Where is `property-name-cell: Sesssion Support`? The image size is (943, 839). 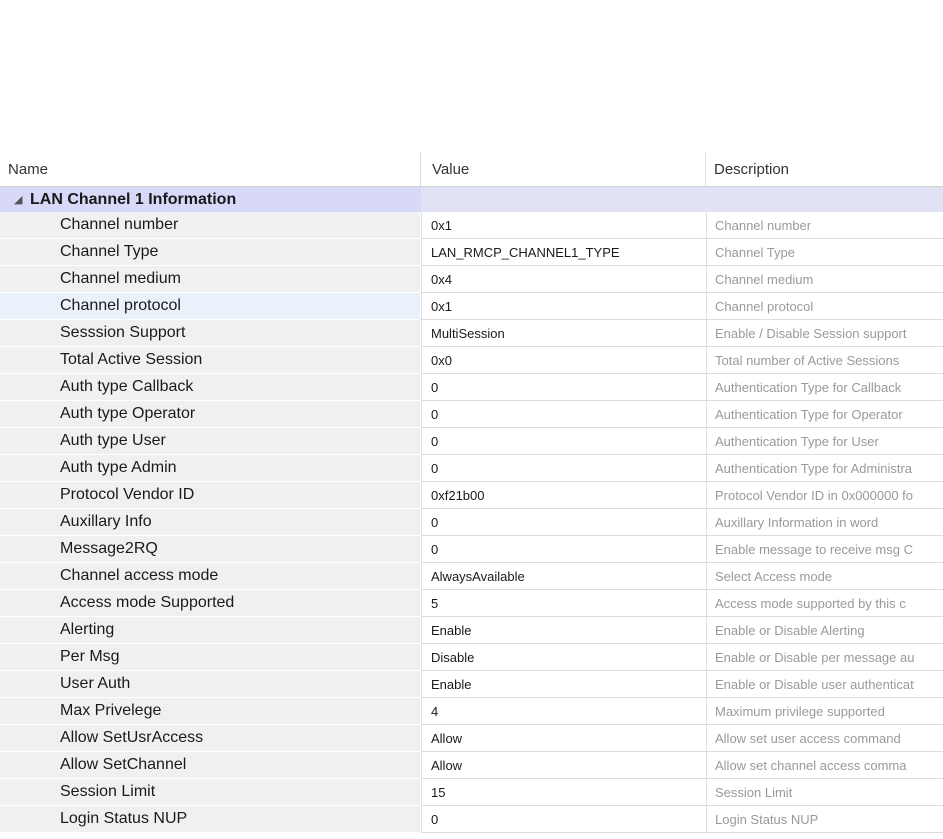 property-name-cell: Sesssion Support is located at coordinates (210, 333).